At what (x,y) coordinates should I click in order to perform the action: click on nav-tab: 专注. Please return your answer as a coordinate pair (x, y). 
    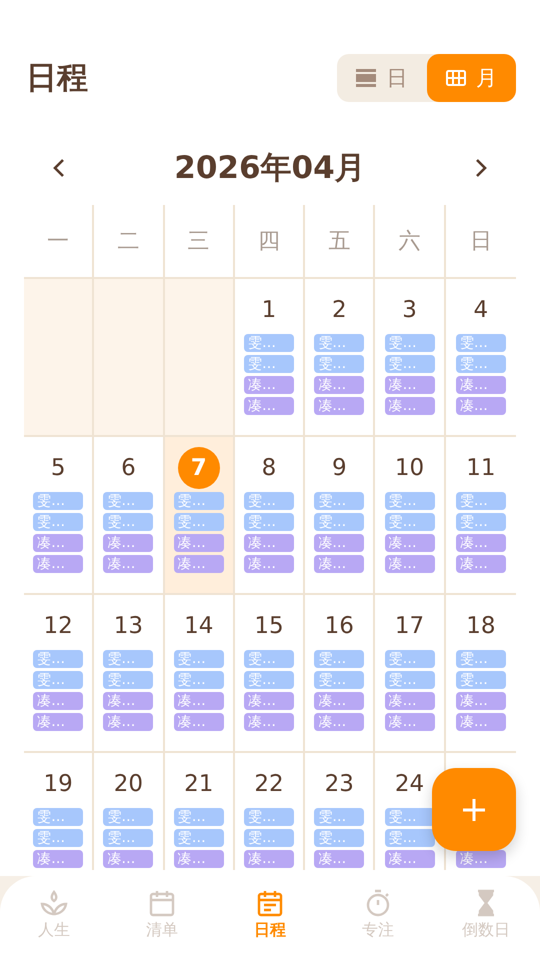
    Looking at the image, I should click on (378, 918).